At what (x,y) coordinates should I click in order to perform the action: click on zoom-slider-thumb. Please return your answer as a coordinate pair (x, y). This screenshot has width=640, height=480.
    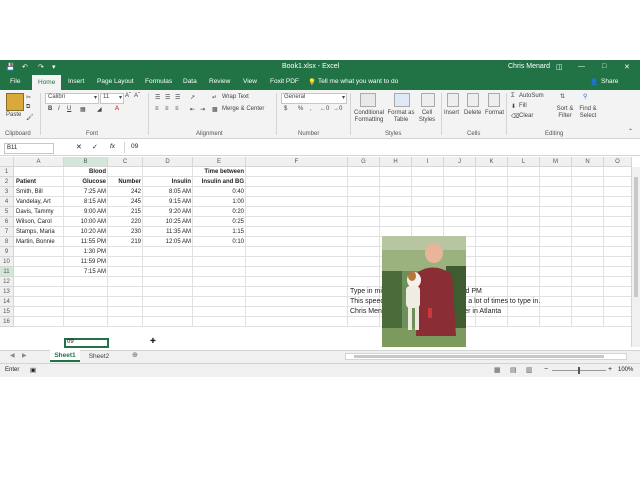
    Looking at the image, I should click on (579, 370).